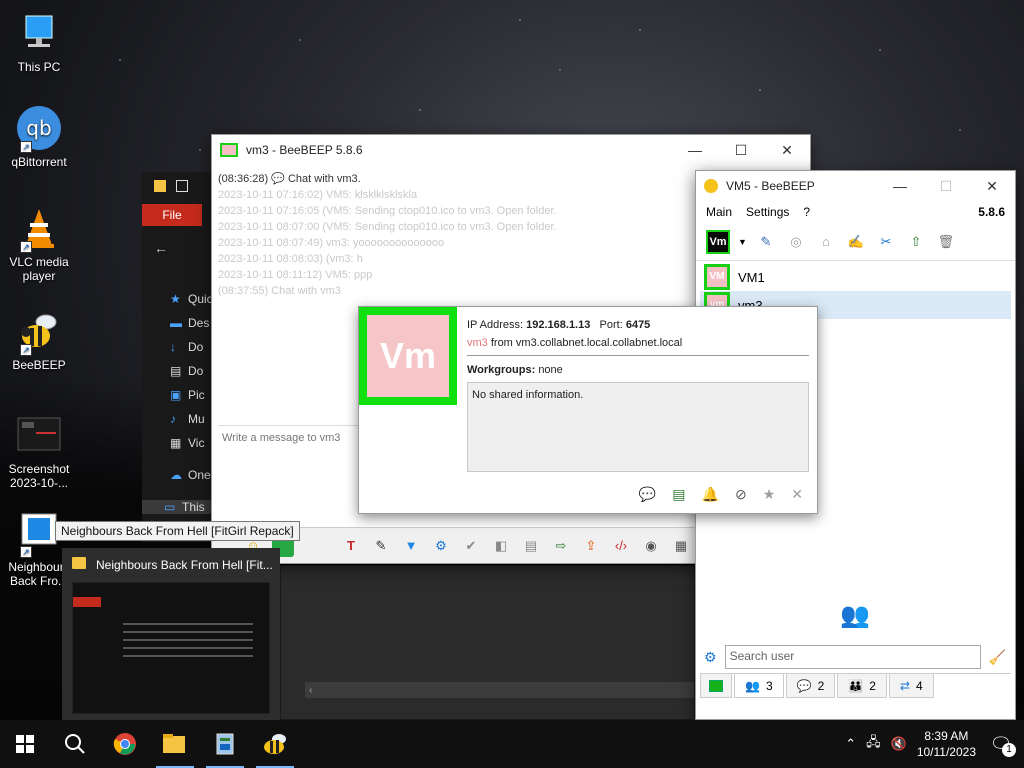  I want to click on clear-icon: ◧, so click(501, 546).